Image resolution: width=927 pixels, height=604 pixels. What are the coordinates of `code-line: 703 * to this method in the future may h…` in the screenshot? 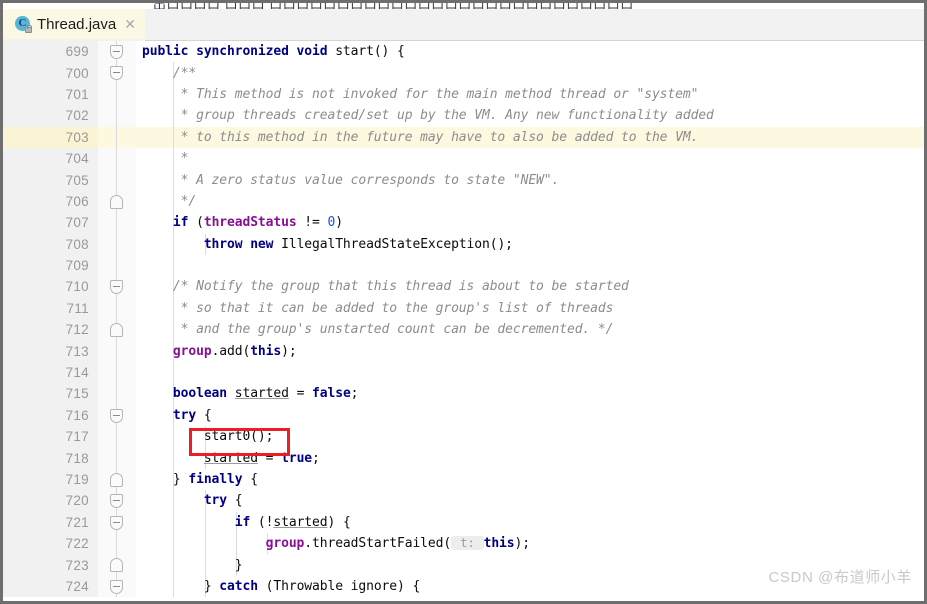 It's located at (463, 137).